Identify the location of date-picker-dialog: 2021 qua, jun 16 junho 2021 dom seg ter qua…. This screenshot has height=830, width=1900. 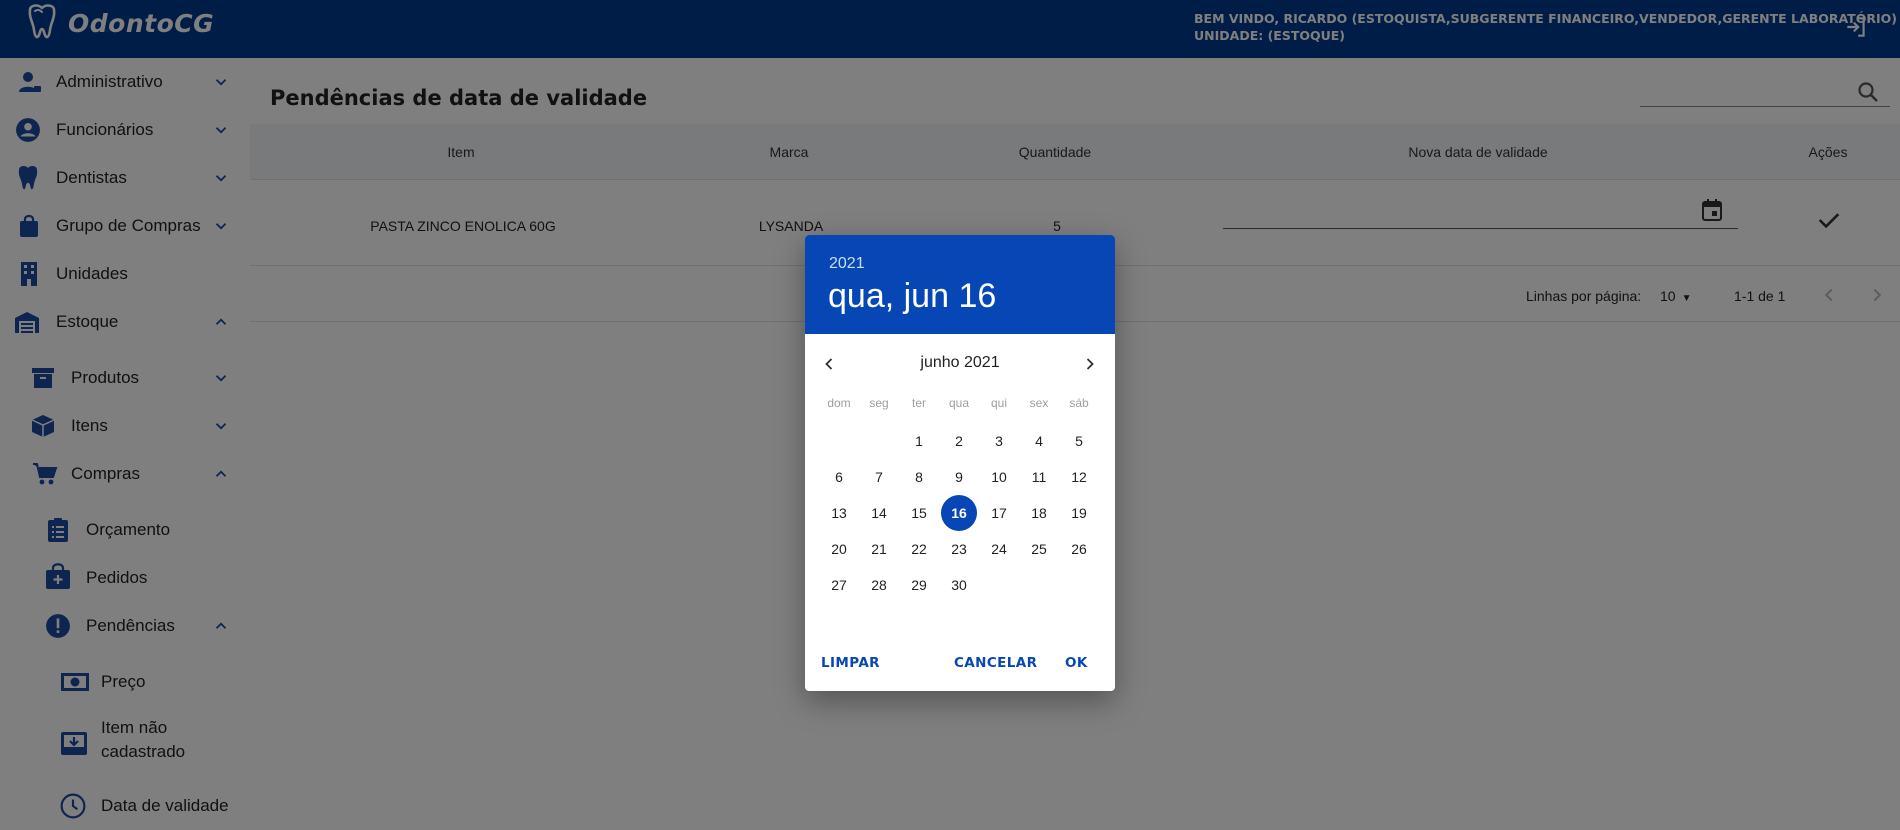
(960, 463).